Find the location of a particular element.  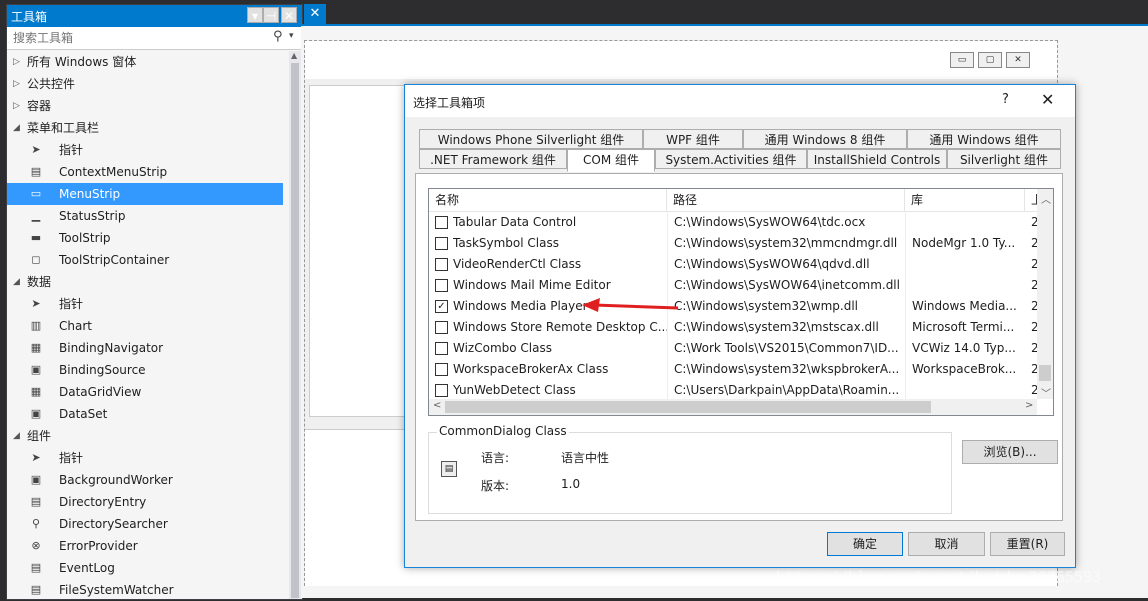

dropdown-icon: ▾ is located at coordinates (255, 15).